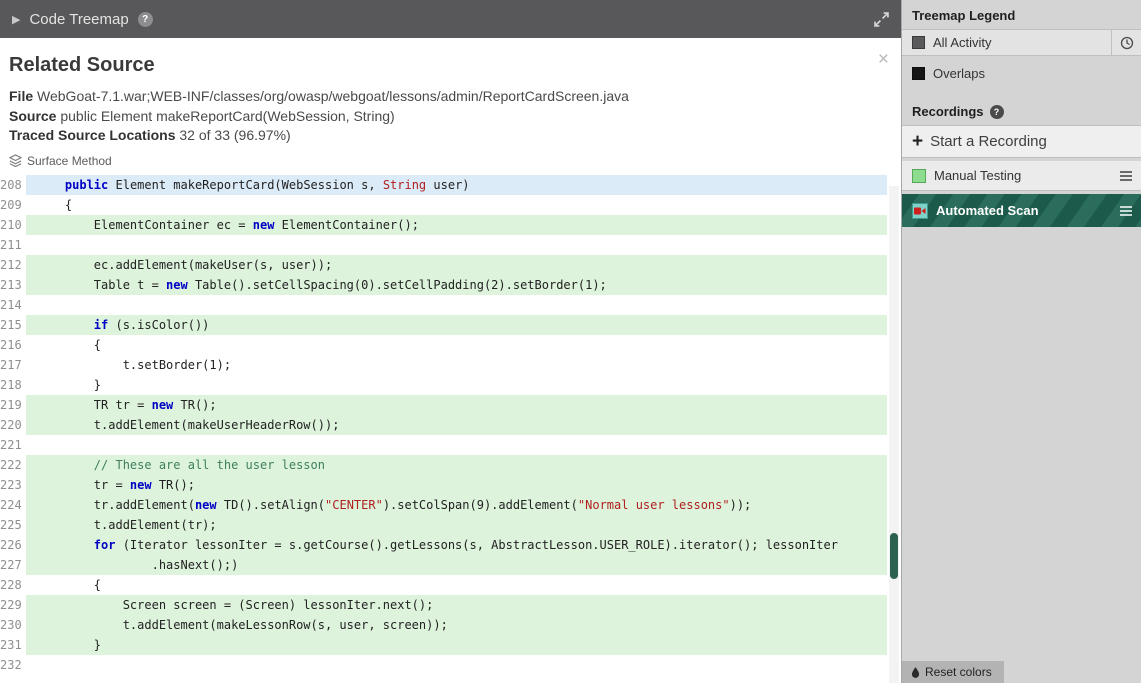 The image size is (1141, 683). I want to click on scrollbar-thumb, so click(894, 556).